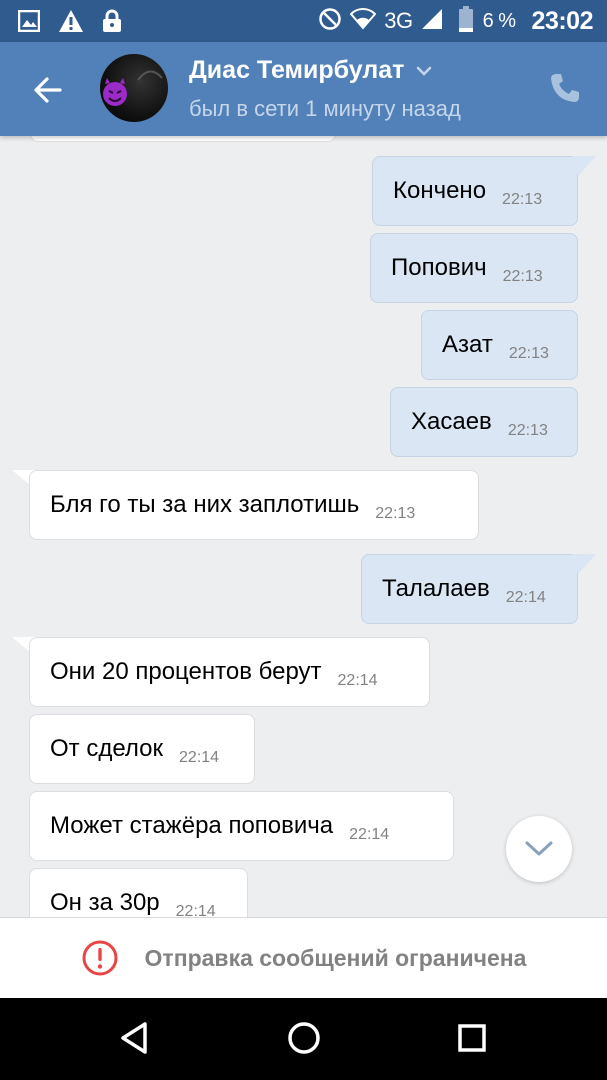  Describe the element at coordinates (186, 671) in the screenshot. I see `message-text: Они 20 процентов берут` at that location.